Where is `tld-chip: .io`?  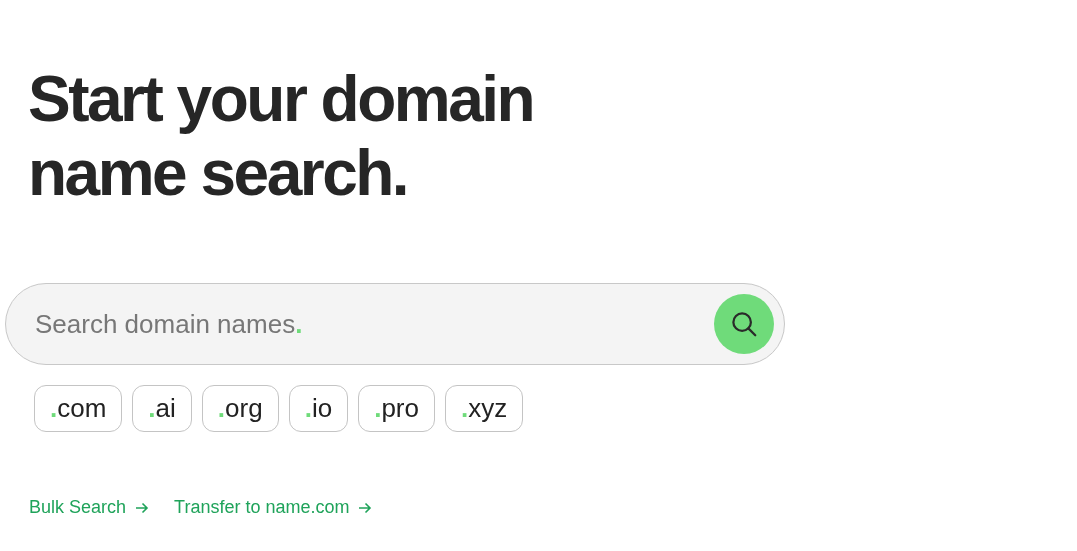 tld-chip: .io is located at coordinates (318, 408).